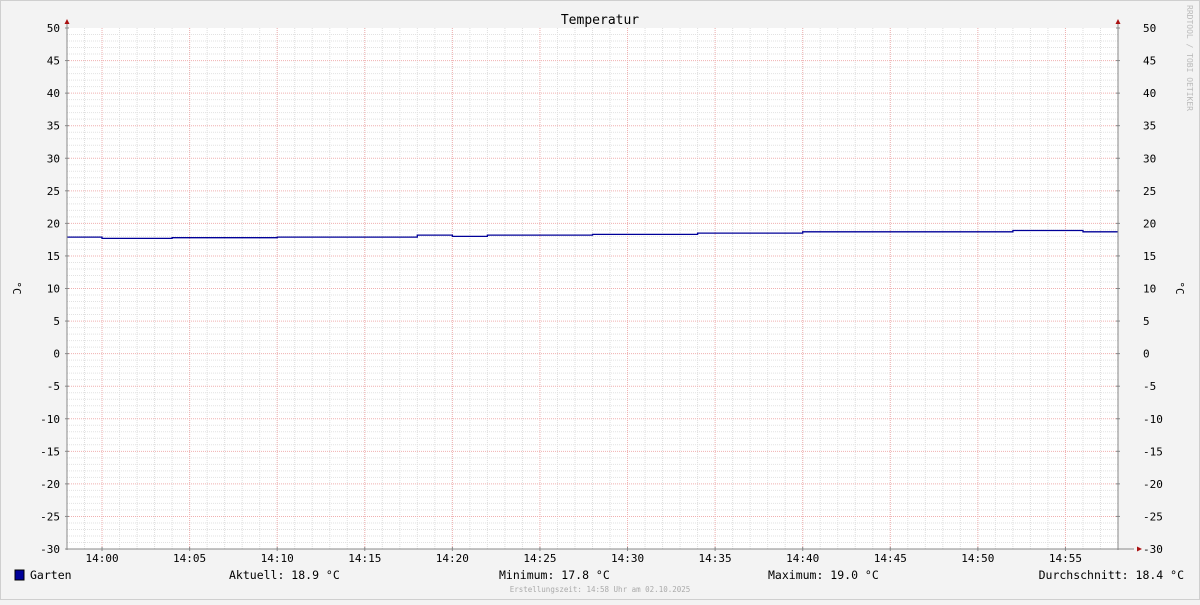 This screenshot has height=605, width=1200. Describe the element at coordinates (600, 20) in the screenshot. I see `chart-title: Temperatur` at that location.